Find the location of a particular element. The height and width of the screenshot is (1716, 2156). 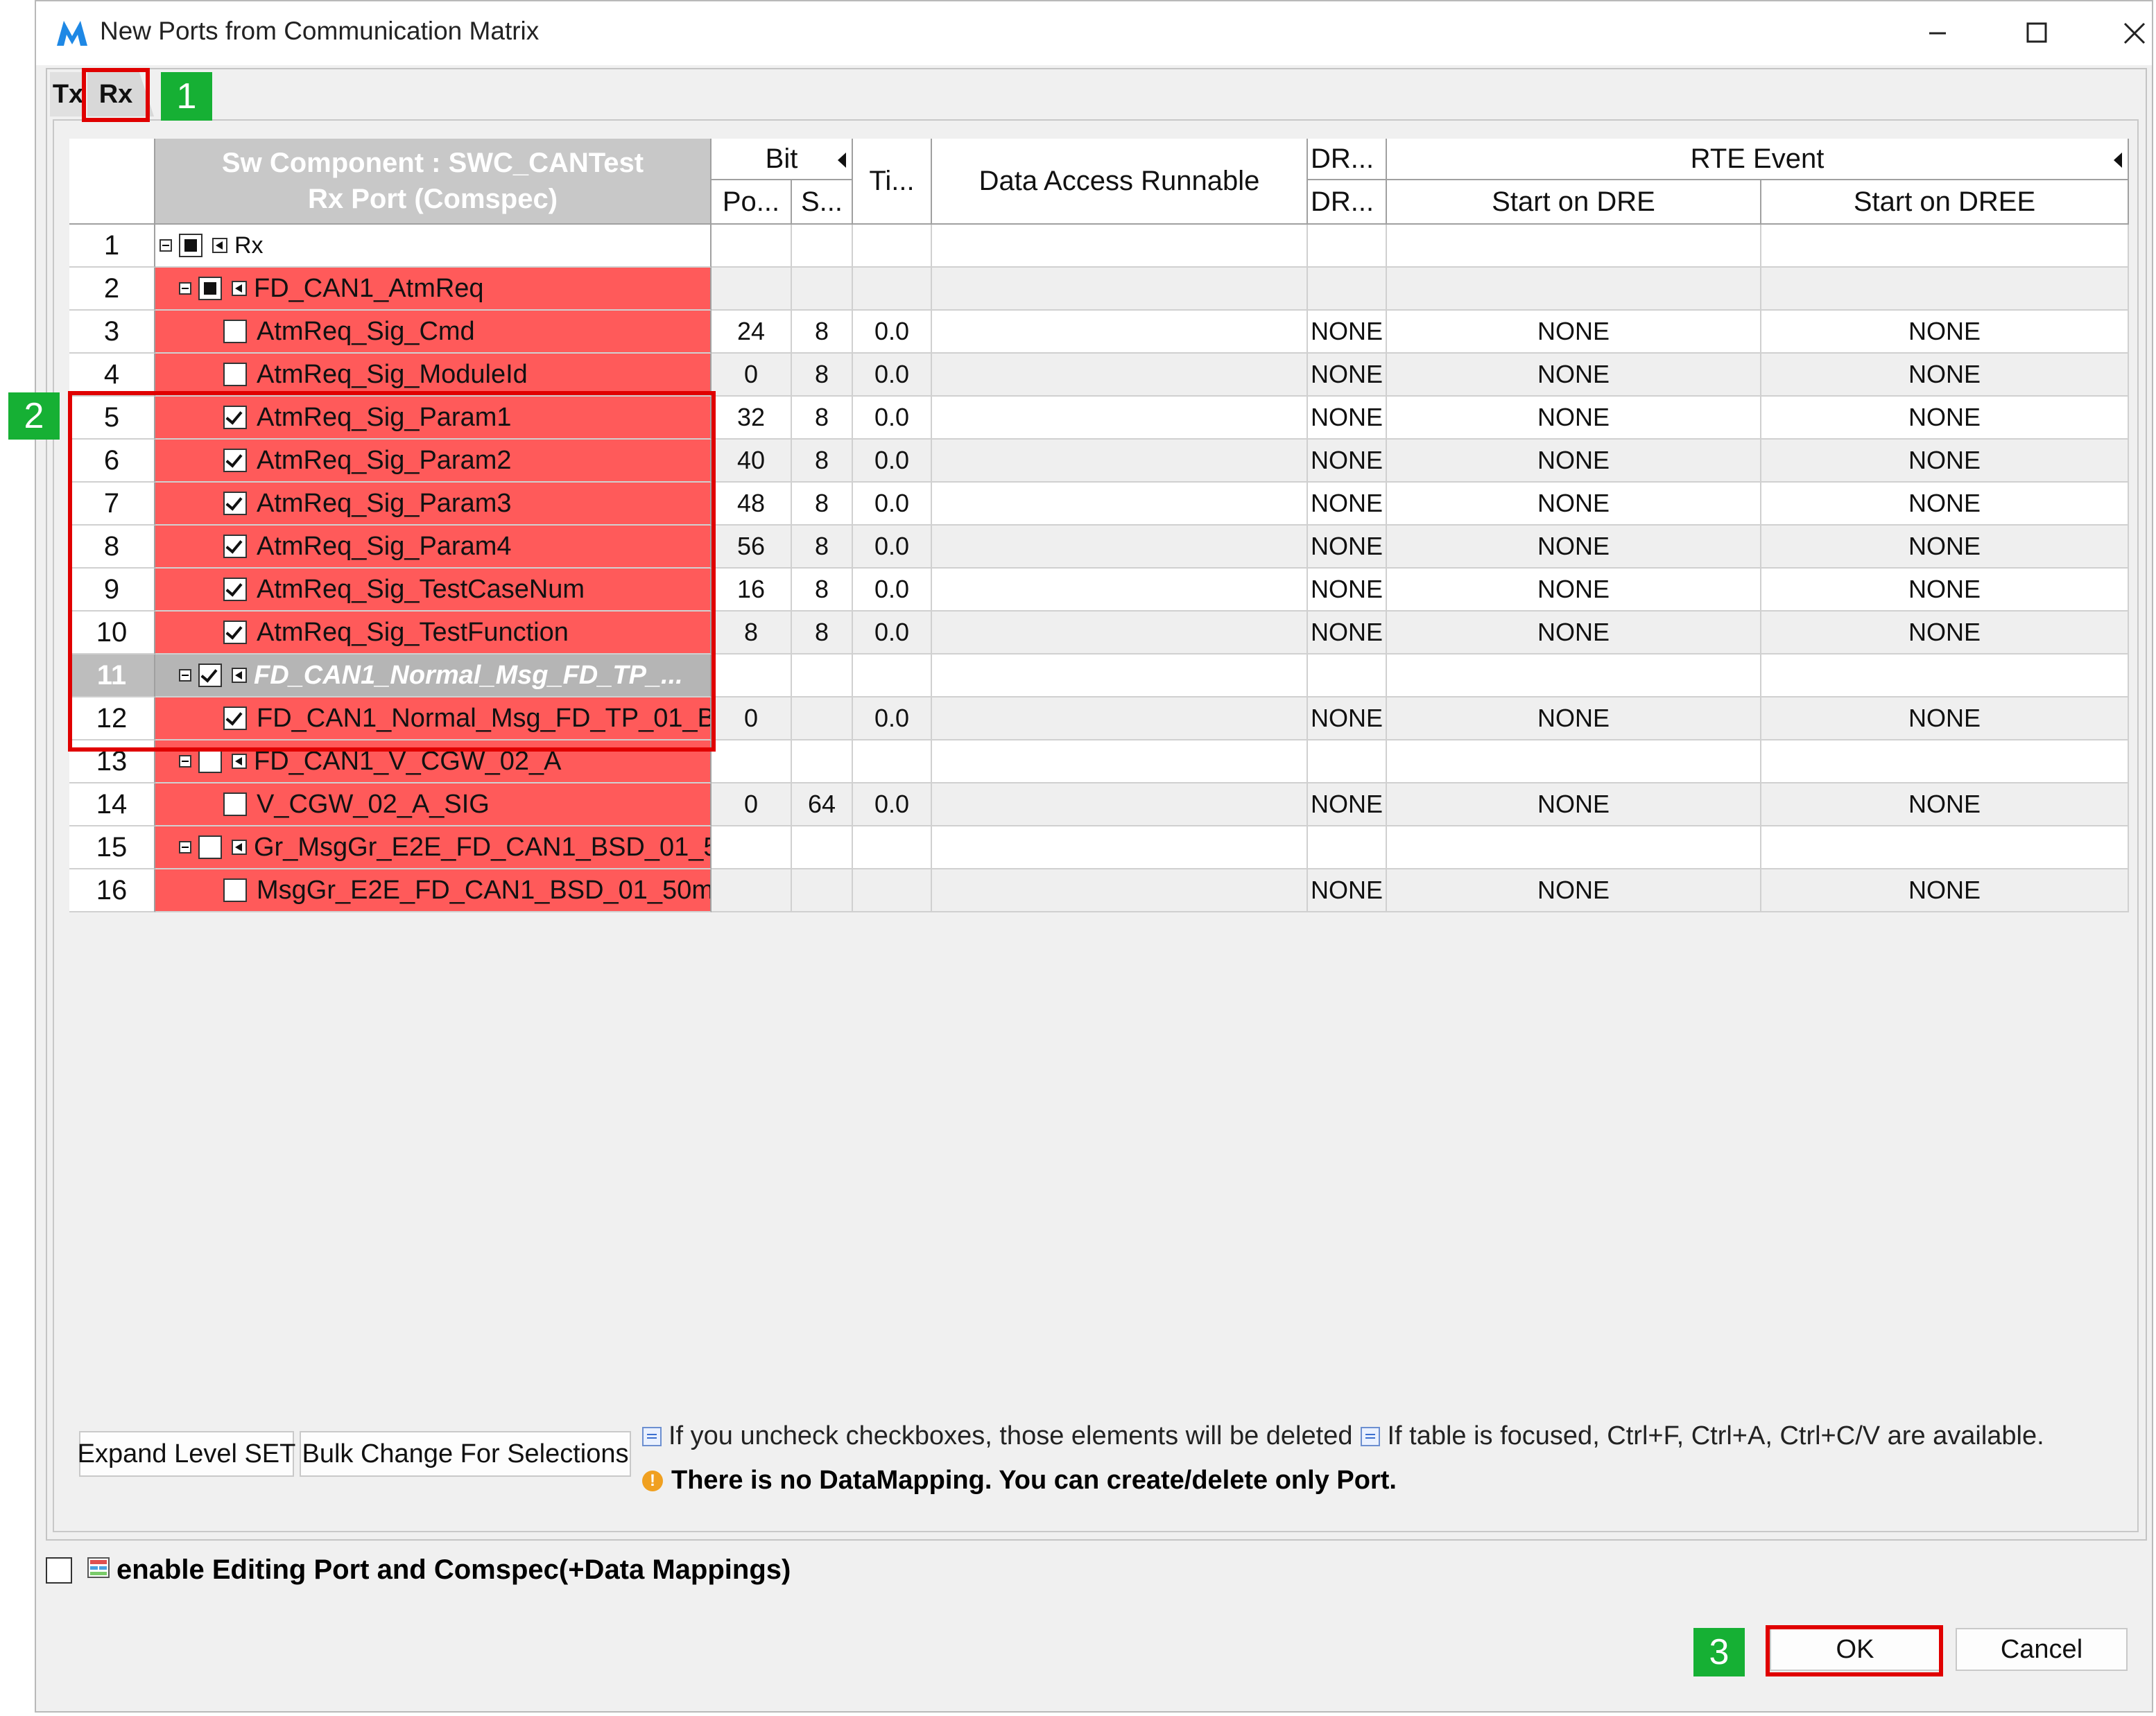

table-row: 3 AtmReq_Sig_Cmd 24 8 0.0 NONE NONE NONE is located at coordinates (1099, 332).